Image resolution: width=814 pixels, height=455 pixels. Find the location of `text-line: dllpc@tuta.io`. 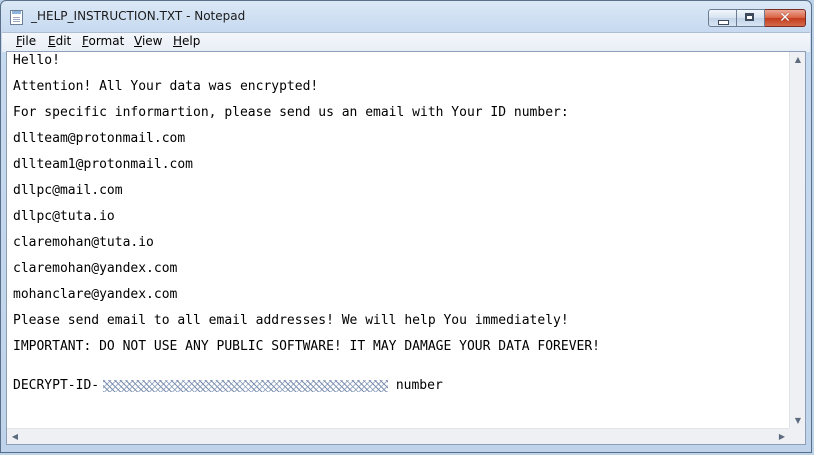

text-line: dllpc@tuta.io is located at coordinates (64, 216).